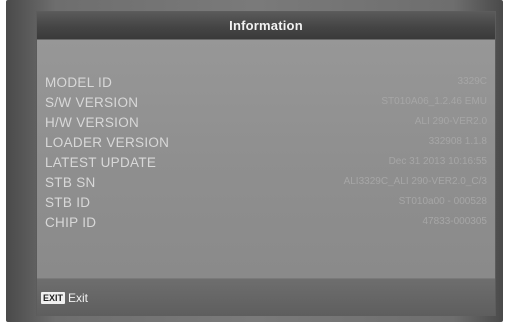 This screenshot has width=509, height=322. I want to click on info-value: ALI3329C_ALI 290-VER2.0_C/3, so click(415, 181).